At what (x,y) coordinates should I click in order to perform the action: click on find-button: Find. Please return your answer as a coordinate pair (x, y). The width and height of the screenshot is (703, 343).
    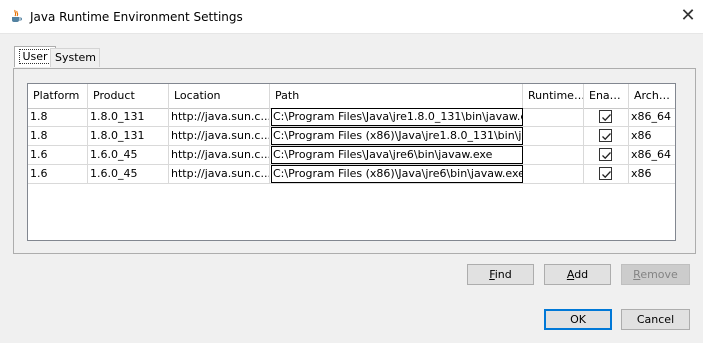
    Looking at the image, I should click on (500, 274).